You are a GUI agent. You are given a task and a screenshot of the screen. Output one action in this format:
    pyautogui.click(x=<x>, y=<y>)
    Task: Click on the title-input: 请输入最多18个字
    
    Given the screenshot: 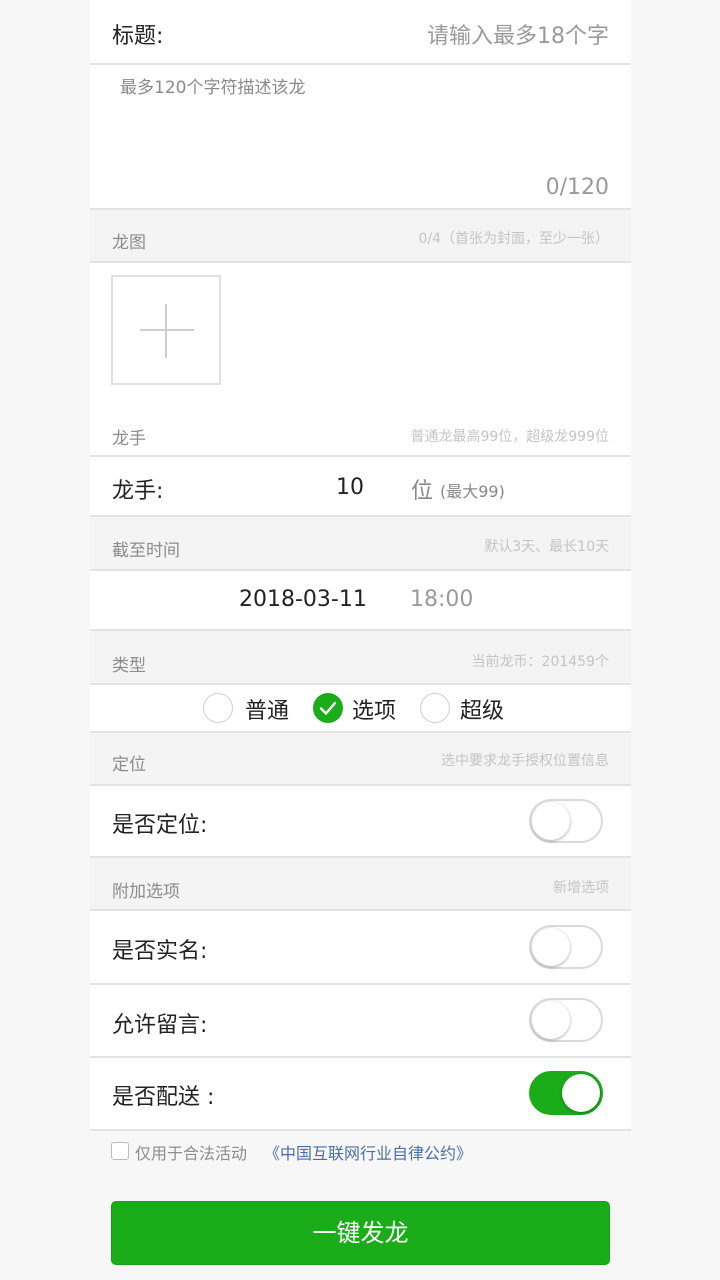 What is the action you would take?
    pyautogui.click(x=518, y=34)
    